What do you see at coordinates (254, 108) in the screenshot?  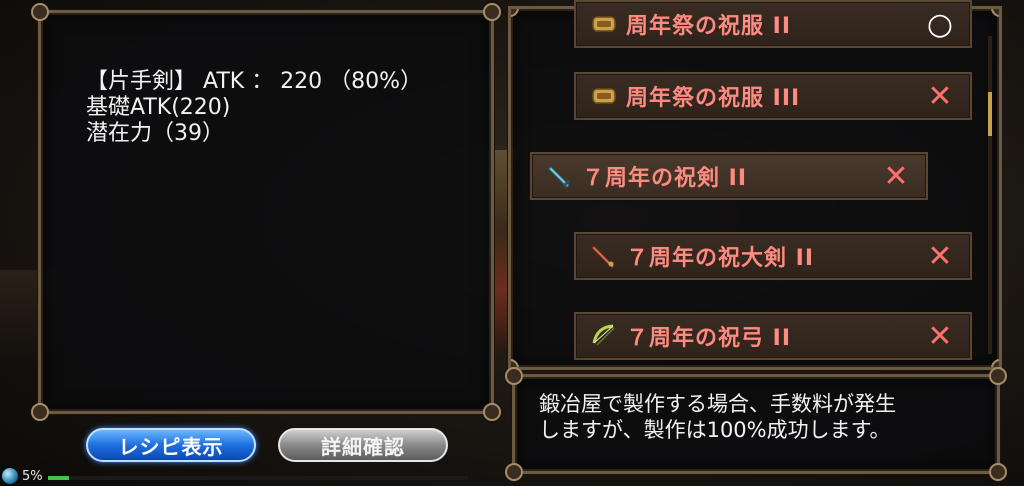 I see `weapon-stats: 【片手剣】 ATK ： 220 （80%） 基礎ATK(220) 潜在力（39）` at bounding box center [254, 108].